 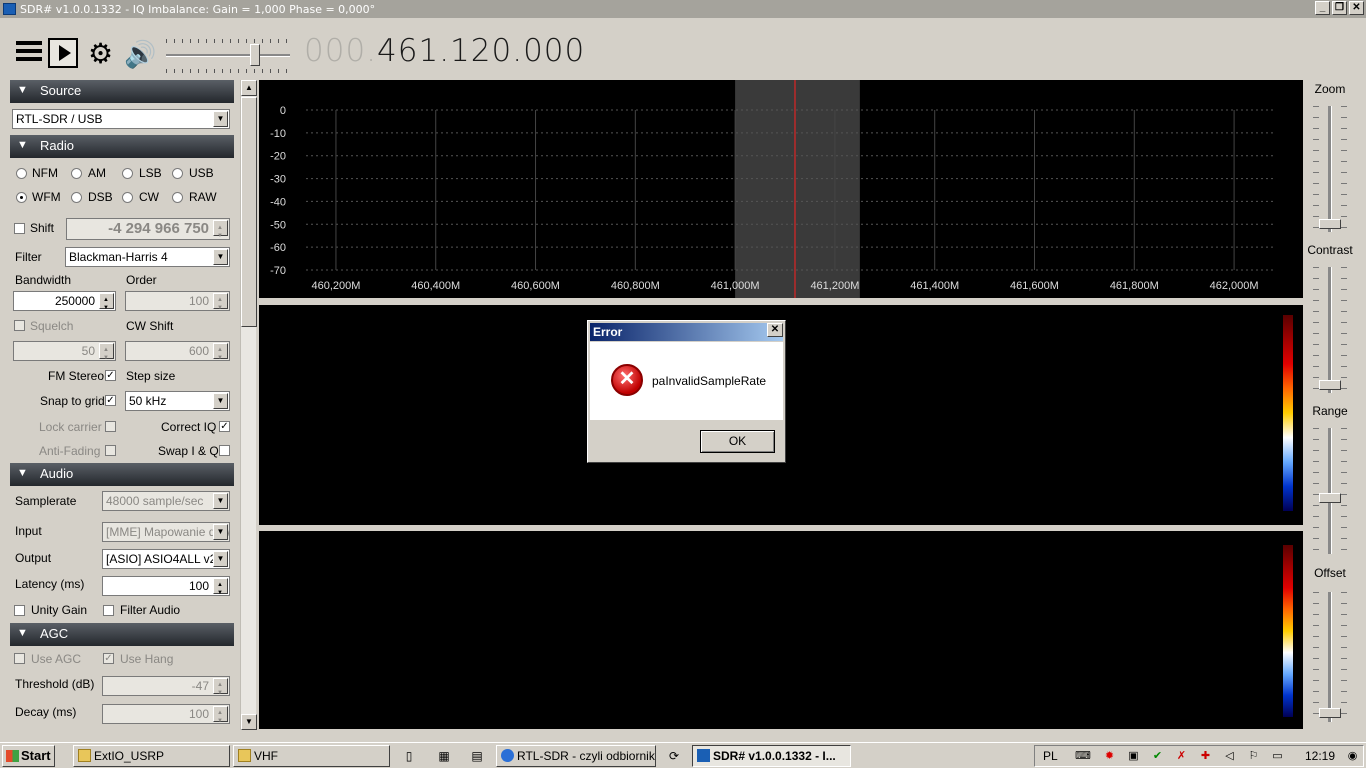 What do you see at coordinates (21, 197) in the screenshot?
I see `radio-wfm` at bounding box center [21, 197].